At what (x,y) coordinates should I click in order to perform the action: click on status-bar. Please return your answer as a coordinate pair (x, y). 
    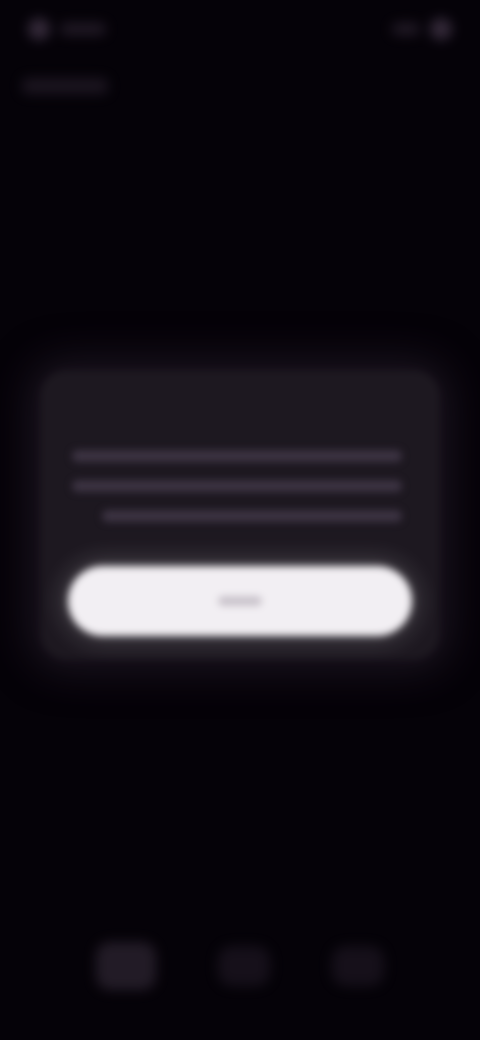
    Looking at the image, I should click on (240, 29).